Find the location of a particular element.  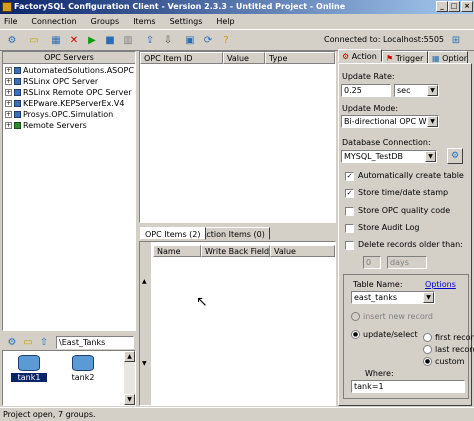

column-header: OPC Item ID is located at coordinates (181, 58).